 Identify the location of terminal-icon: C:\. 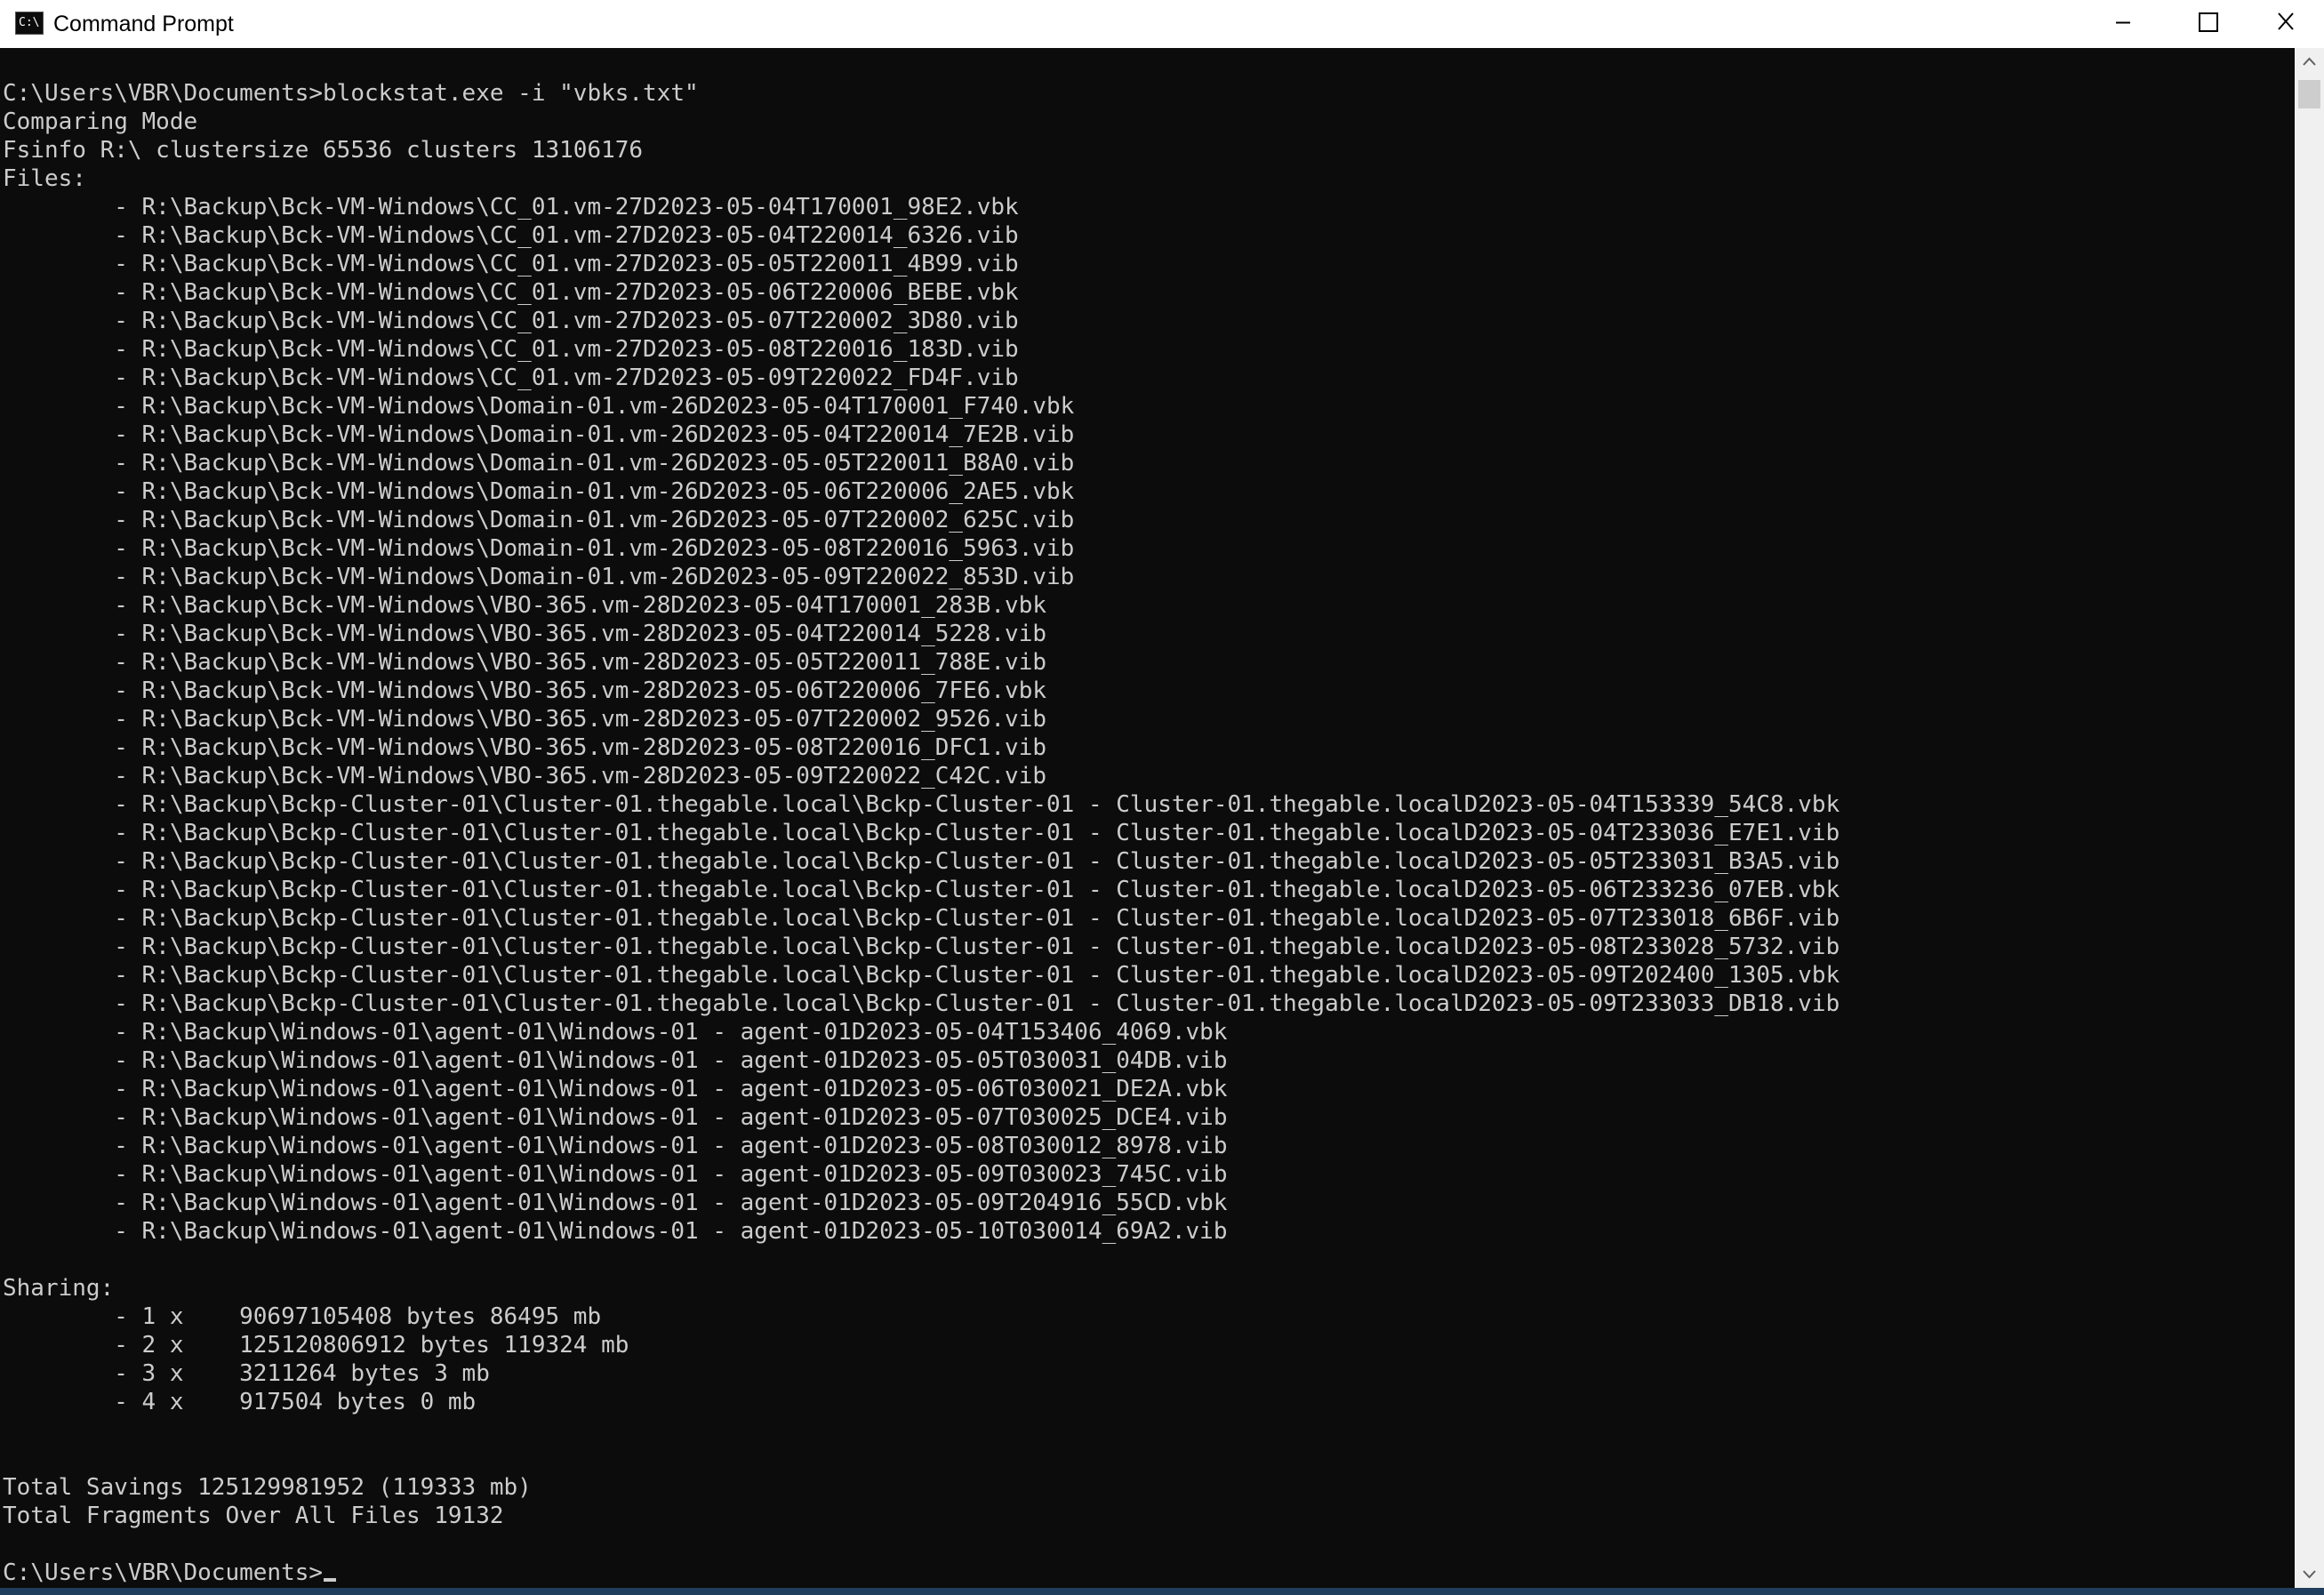
(29, 23).